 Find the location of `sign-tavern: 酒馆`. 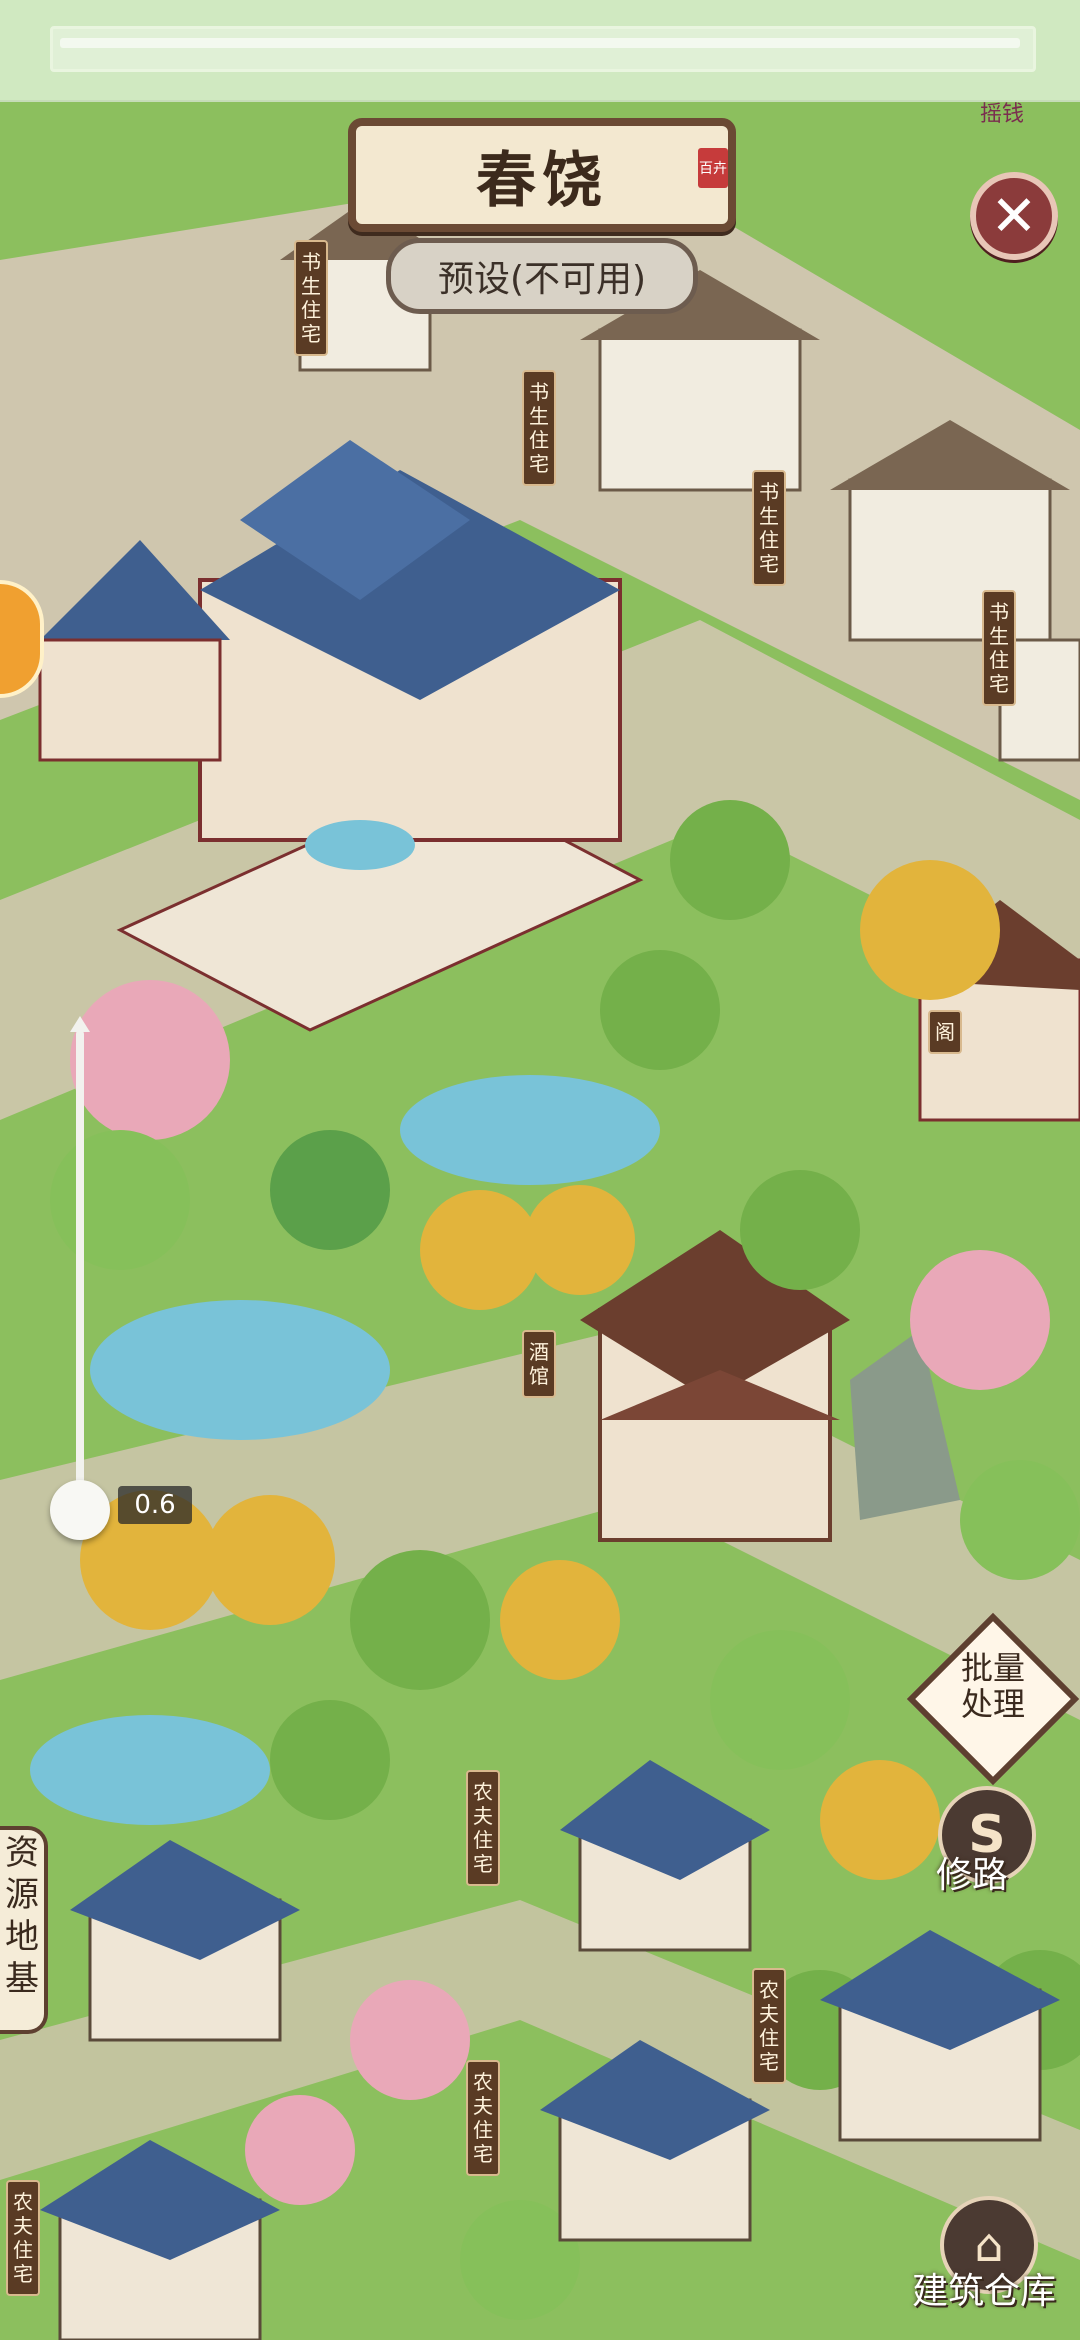

sign-tavern: 酒馆 is located at coordinates (539, 1364).